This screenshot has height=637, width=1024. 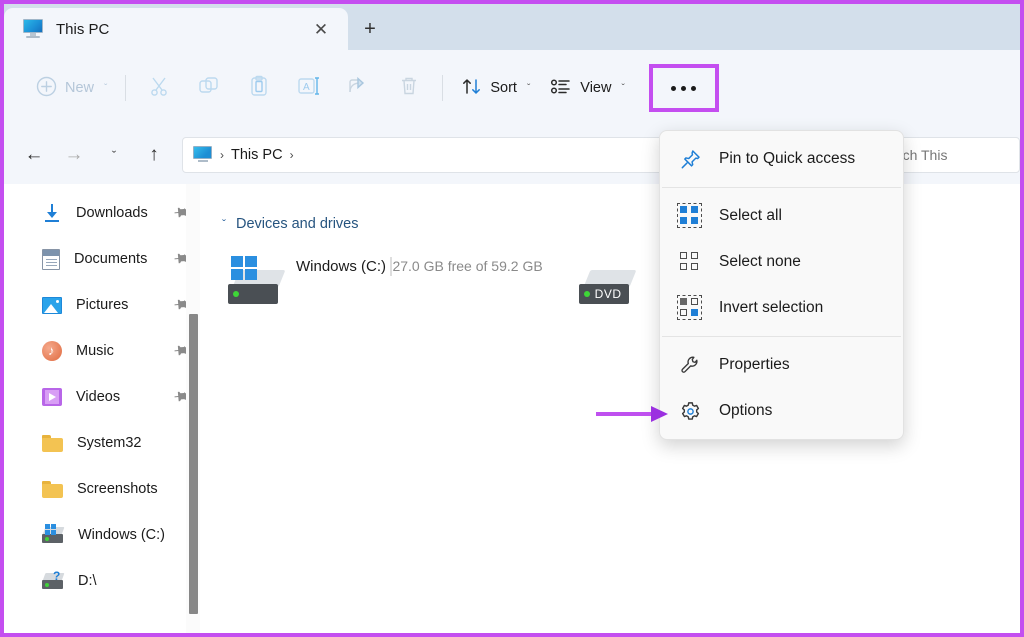 I want to click on menu-item-invert-selection: Invert selection, so click(x=781, y=308).